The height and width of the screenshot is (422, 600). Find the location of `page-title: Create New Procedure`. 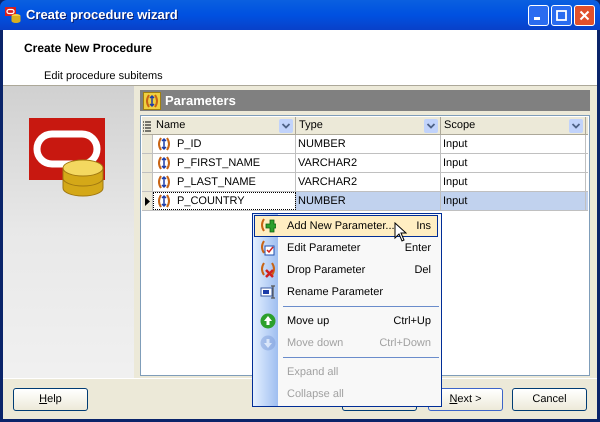

page-title: Create New Procedure is located at coordinates (89, 48).